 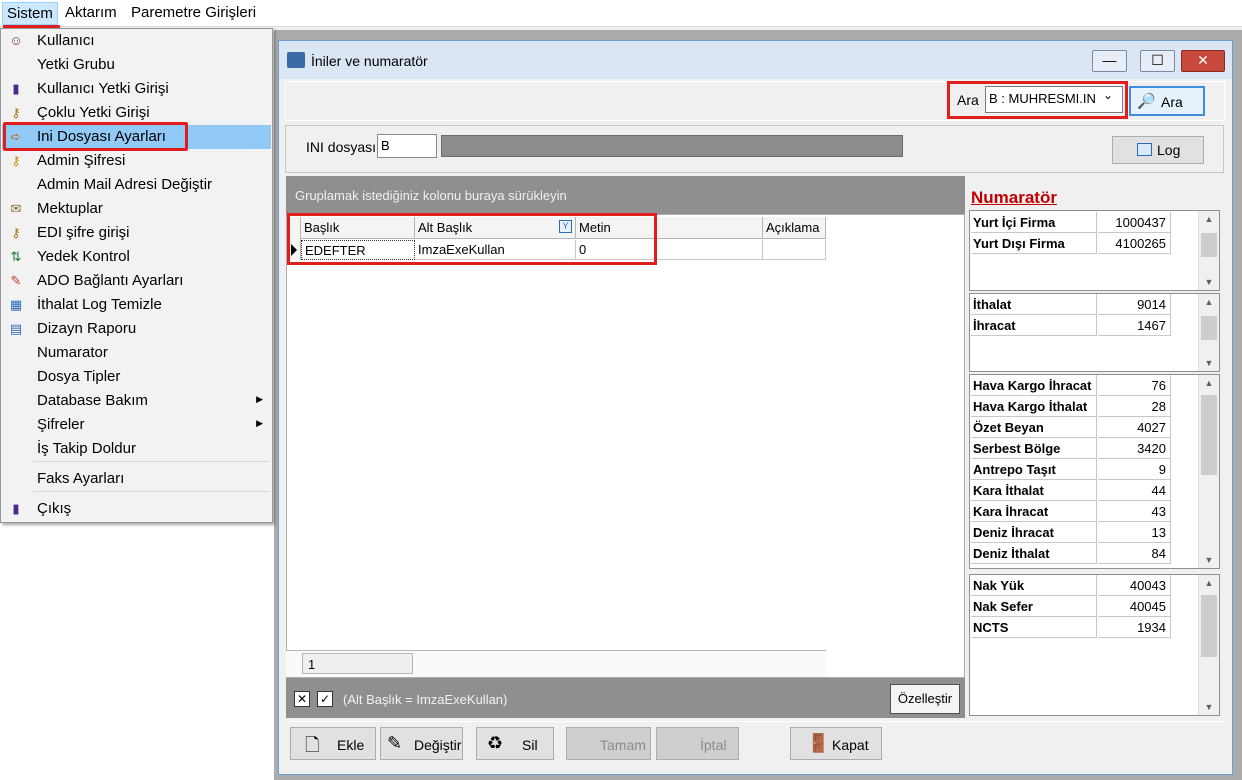 What do you see at coordinates (1034, 325) in the screenshot?
I see `numarator-row-key: İhracat` at bounding box center [1034, 325].